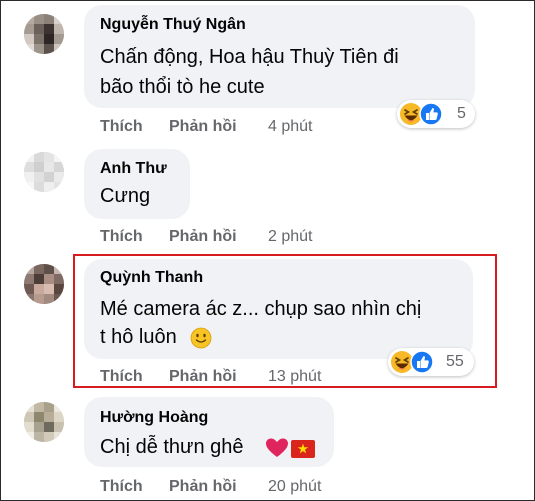 The height and width of the screenshot is (501, 535). Describe the element at coordinates (172, 447) in the screenshot. I see `comment-text-line: Chị dễ thưn ghê` at that location.